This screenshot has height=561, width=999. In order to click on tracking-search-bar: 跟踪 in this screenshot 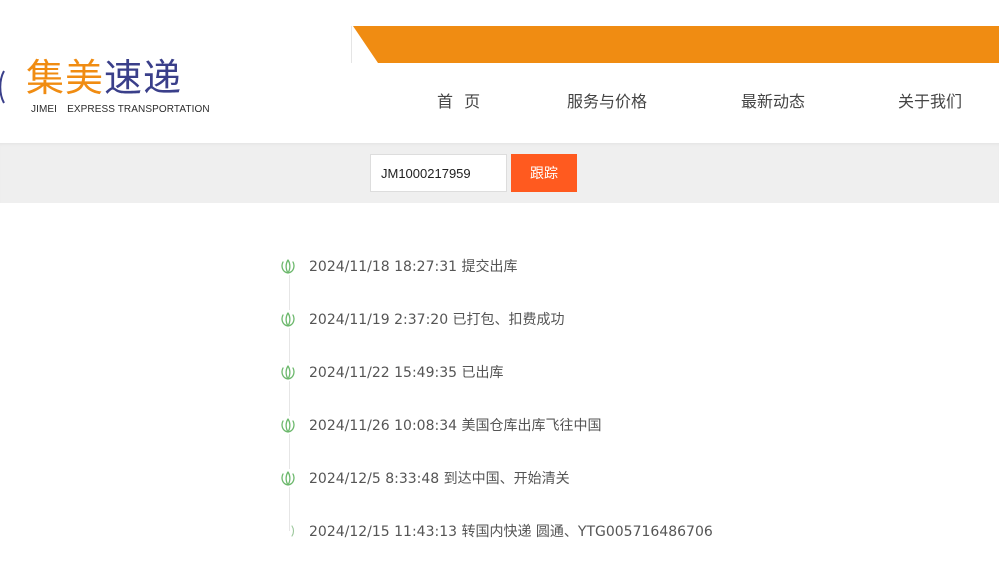, I will do `click(499, 173)`.